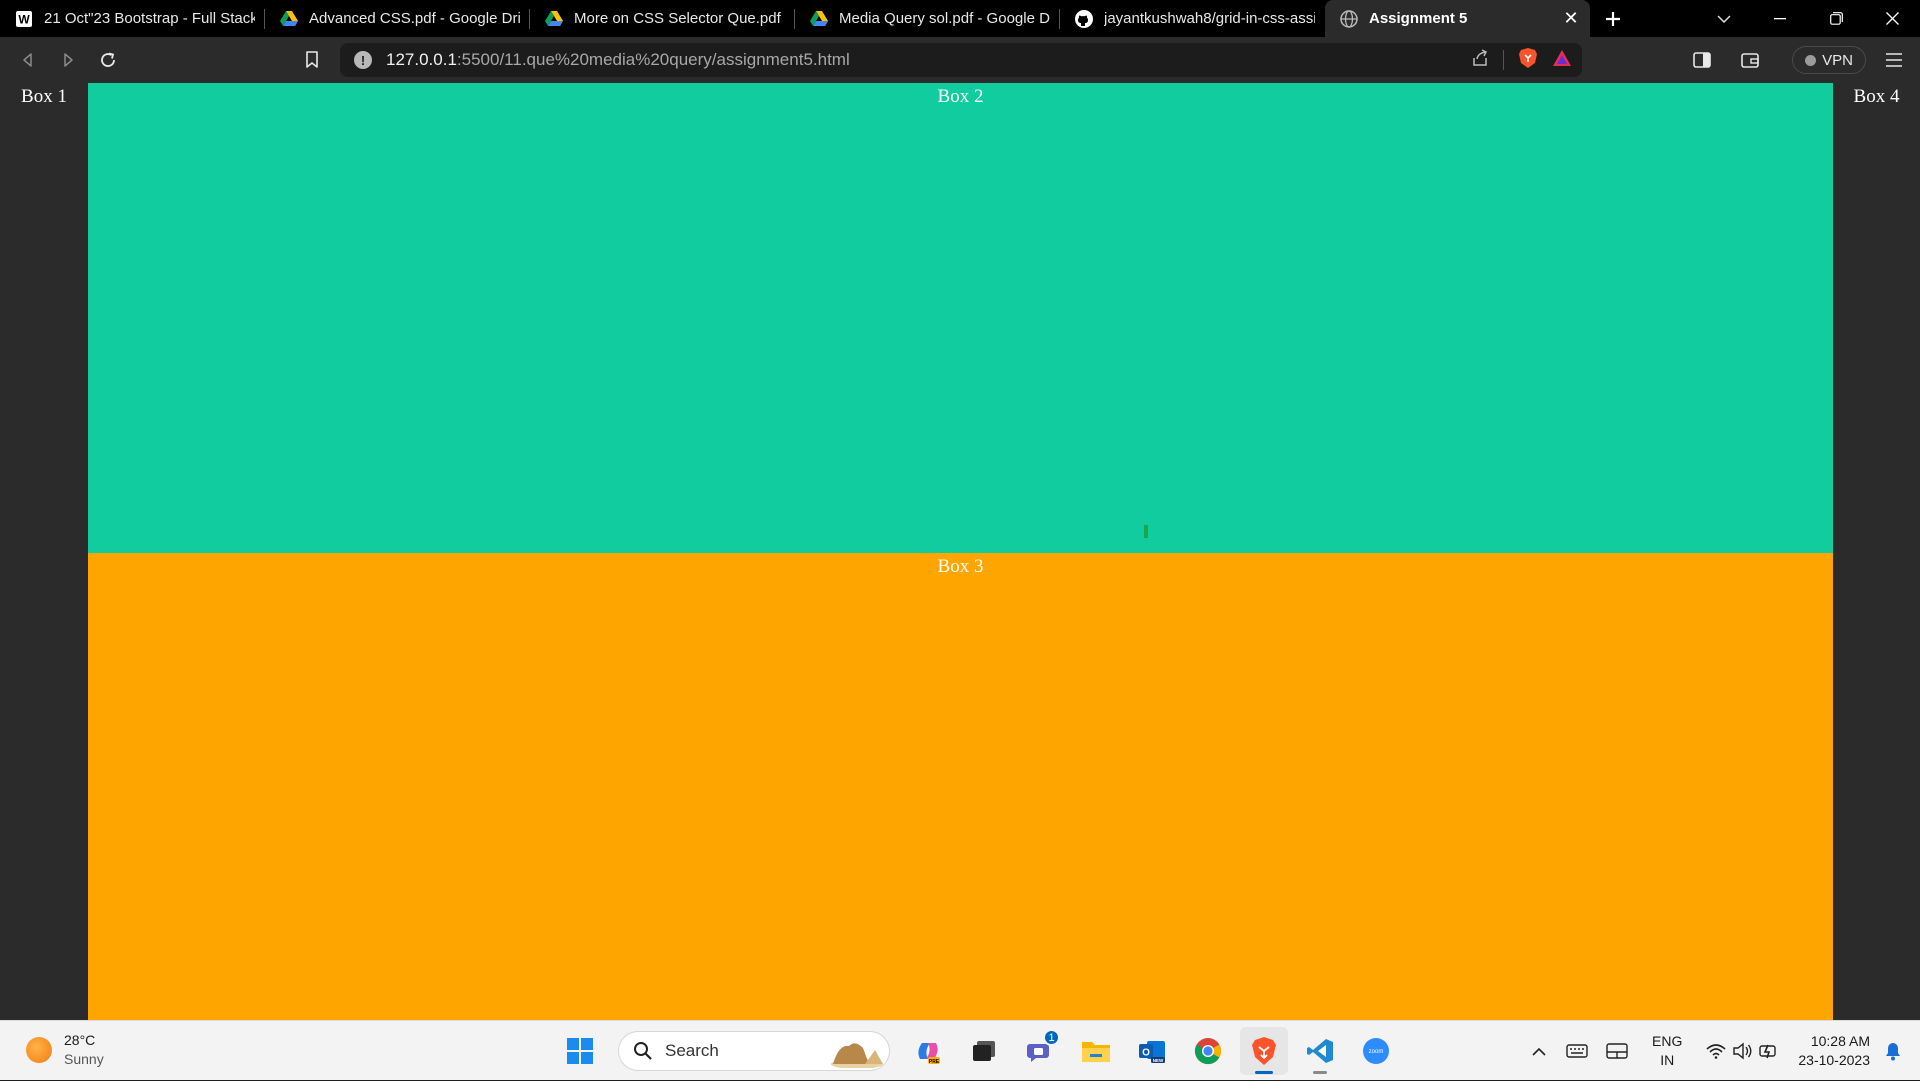 The image size is (1920, 1081). I want to click on wallet-icon, so click(1750, 60).